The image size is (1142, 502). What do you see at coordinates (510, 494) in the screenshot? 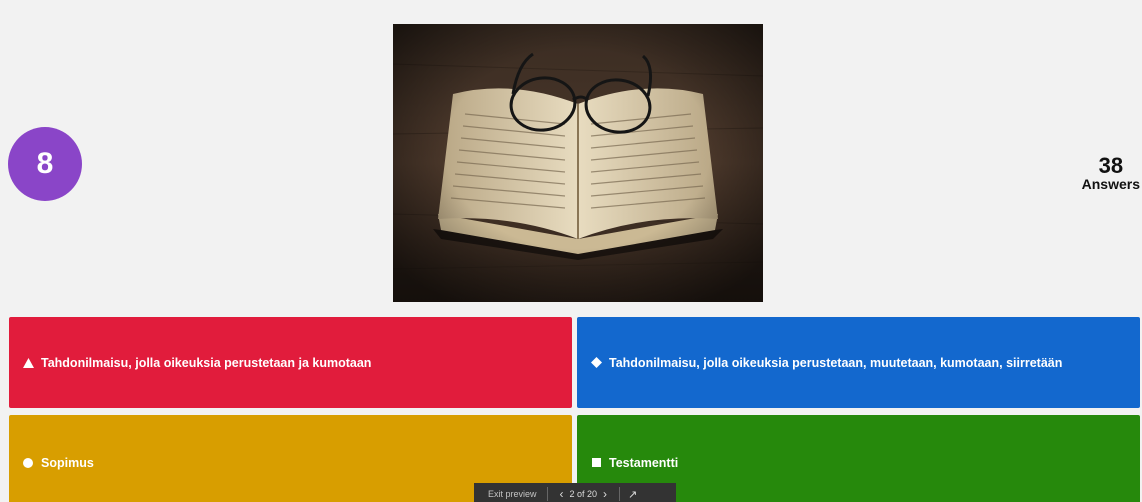
I see `exit-preview-button: Exit preview` at bounding box center [510, 494].